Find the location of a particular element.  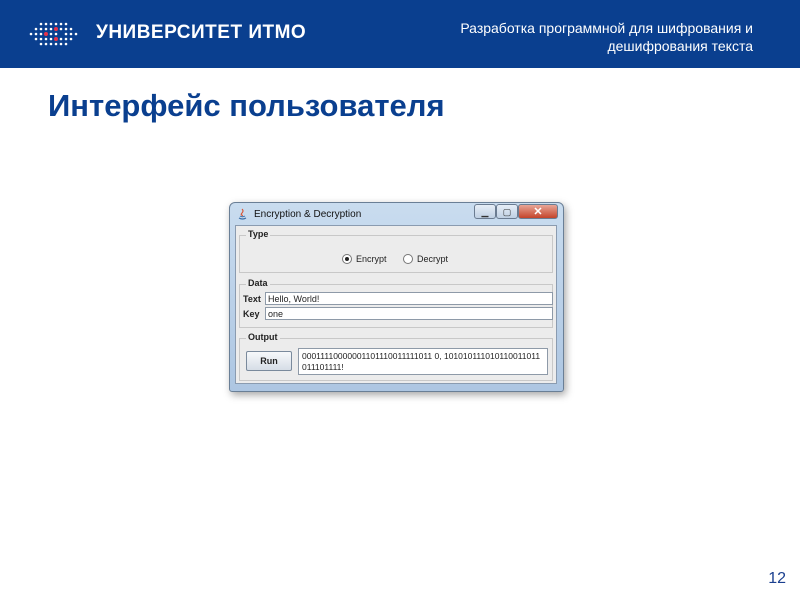

radio-selected-icon is located at coordinates (347, 259).